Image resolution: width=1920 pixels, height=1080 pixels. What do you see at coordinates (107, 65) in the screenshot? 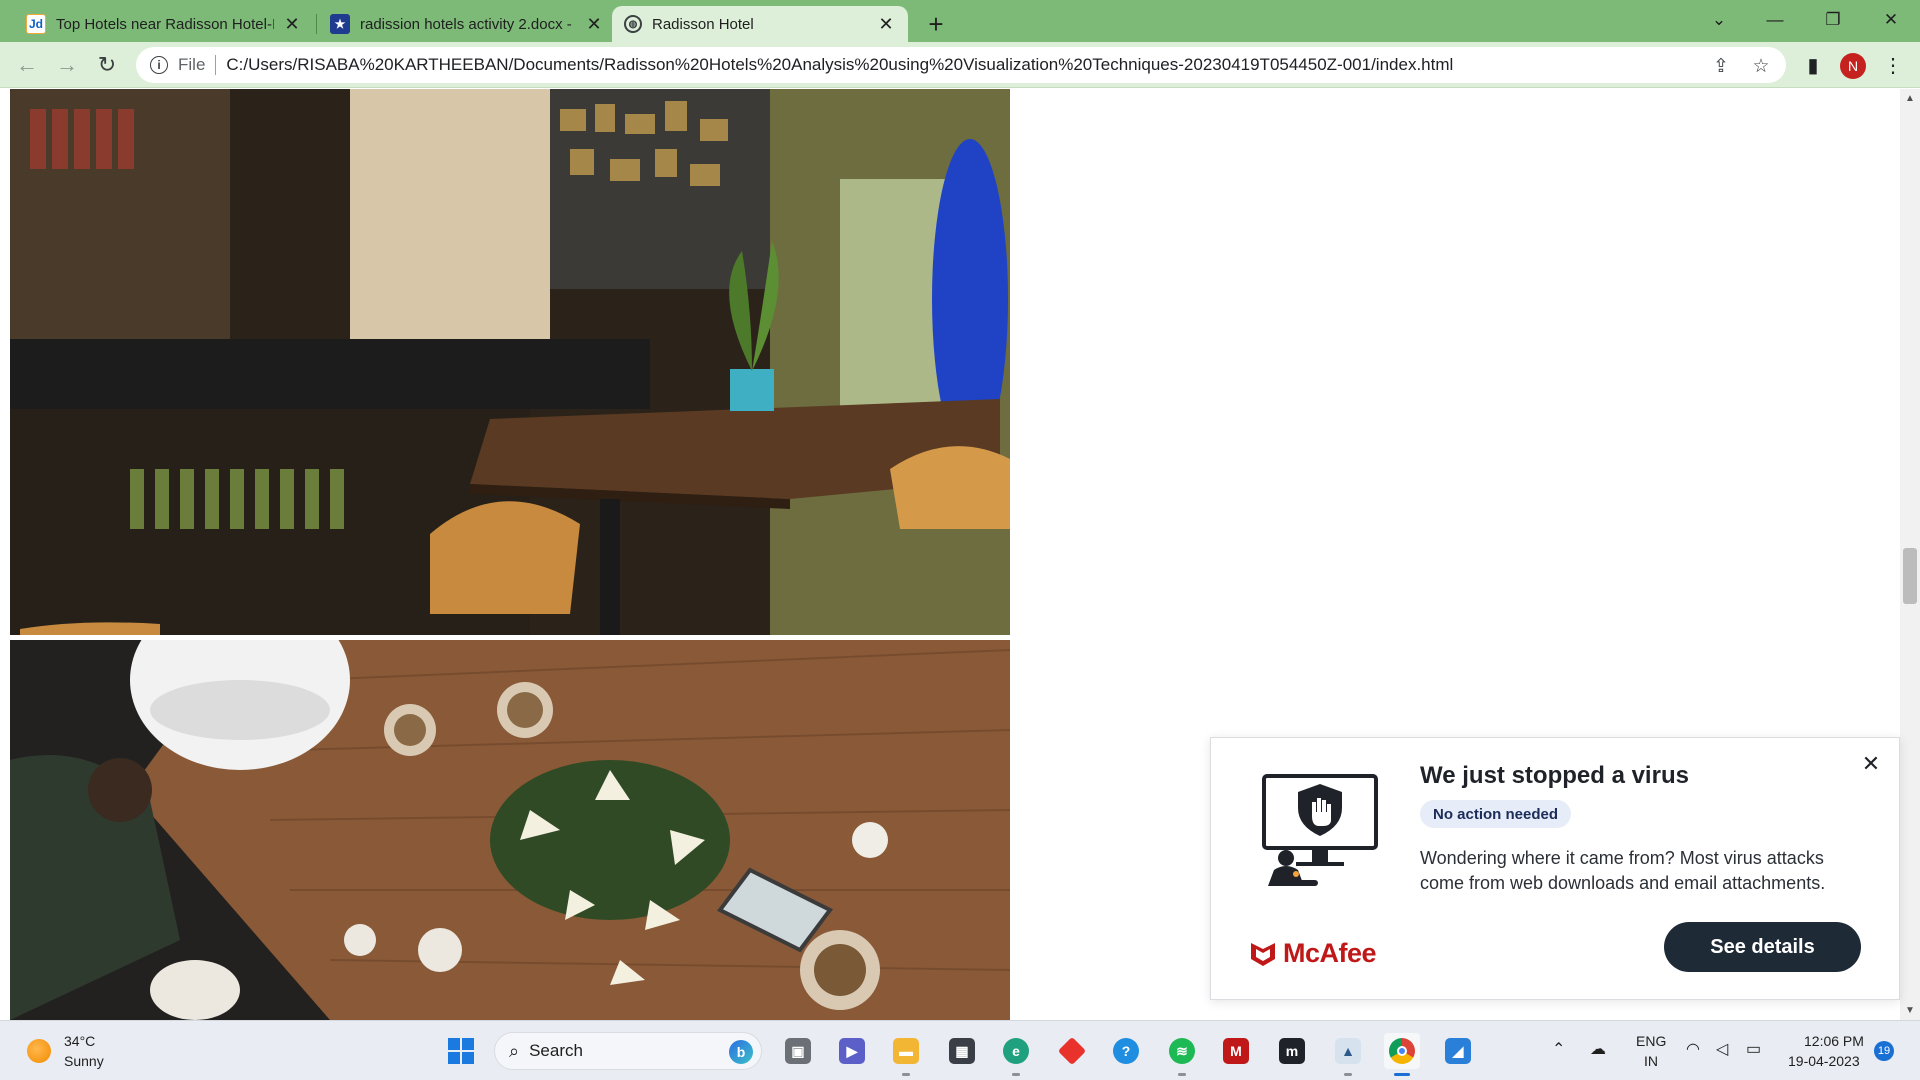
I see `reload-button: ↻` at bounding box center [107, 65].